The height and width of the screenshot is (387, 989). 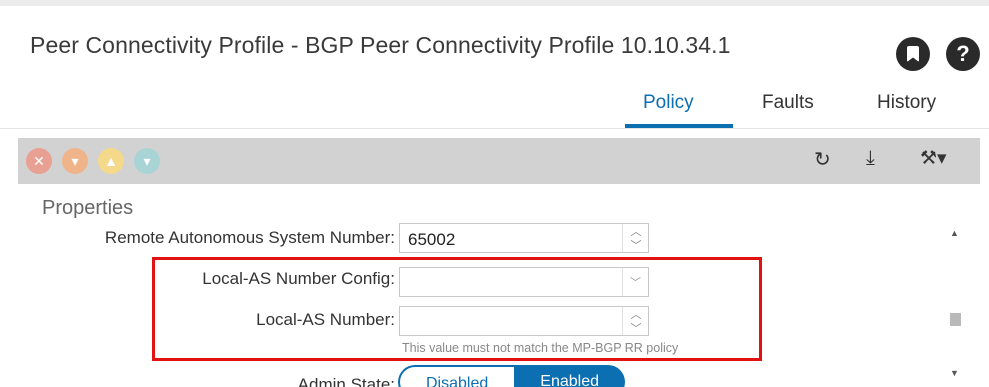 I want to click on tab-history: History, so click(x=906, y=103).